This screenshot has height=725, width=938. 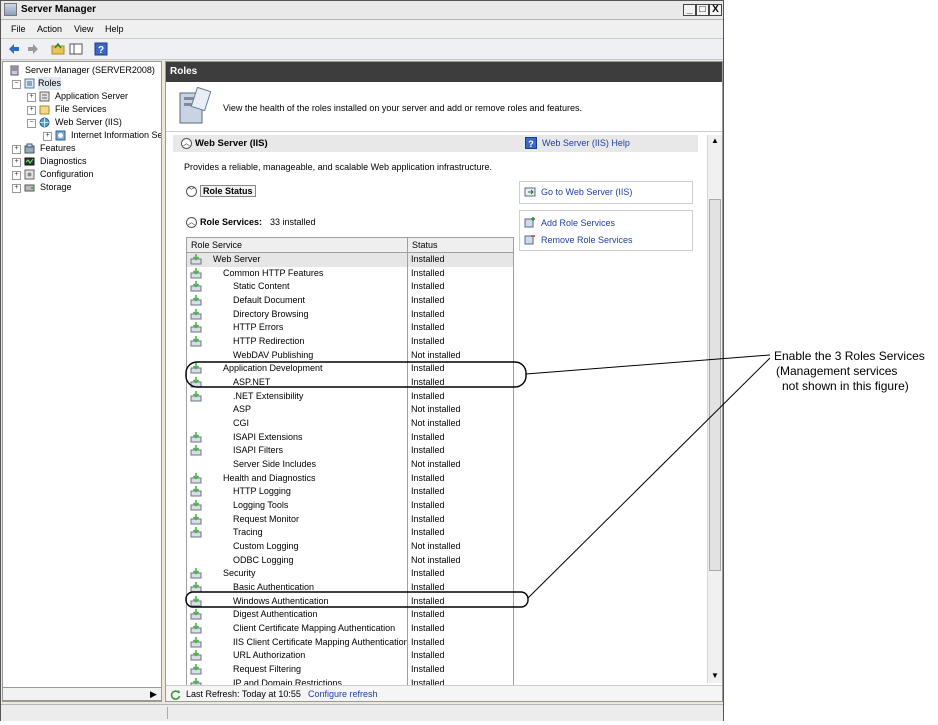 What do you see at coordinates (195, 105) in the screenshot?
I see `roles-banner-icon` at bounding box center [195, 105].